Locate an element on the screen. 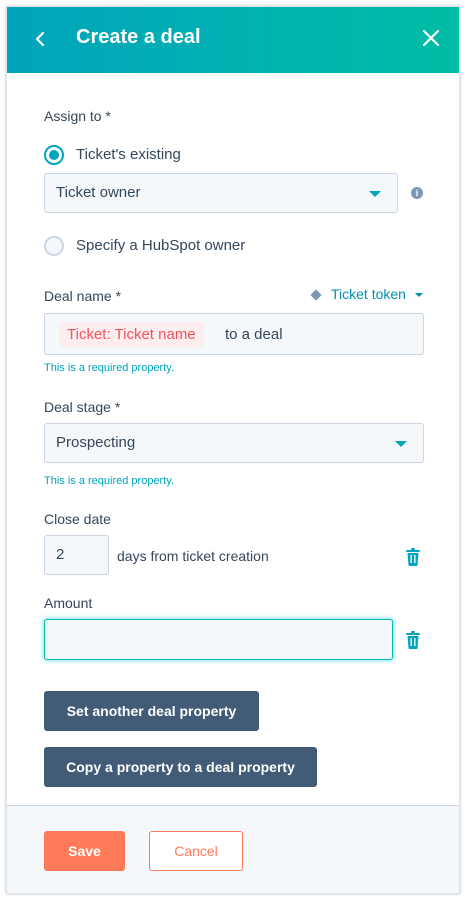 Image resolution: width=467 pixels, height=900 pixels. token-icon is located at coordinates (316, 295).